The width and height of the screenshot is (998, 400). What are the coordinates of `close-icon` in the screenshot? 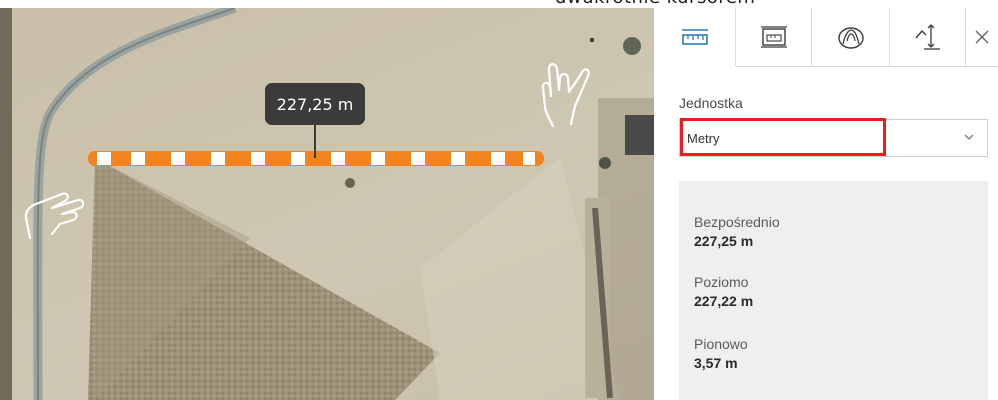 It's located at (982, 37).